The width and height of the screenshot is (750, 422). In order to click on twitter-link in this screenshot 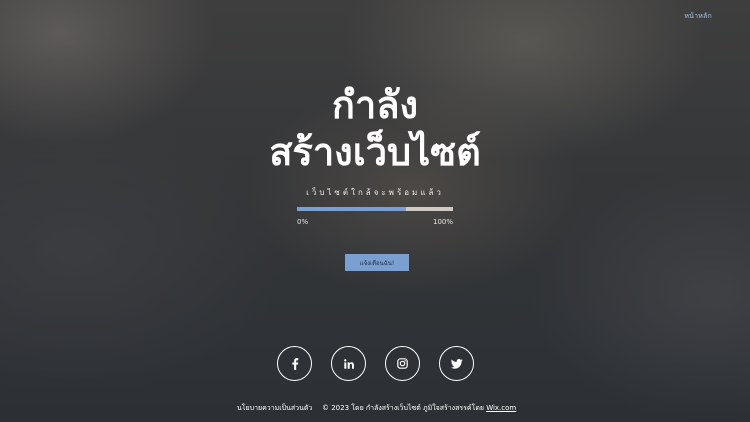, I will do `click(456, 363)`.